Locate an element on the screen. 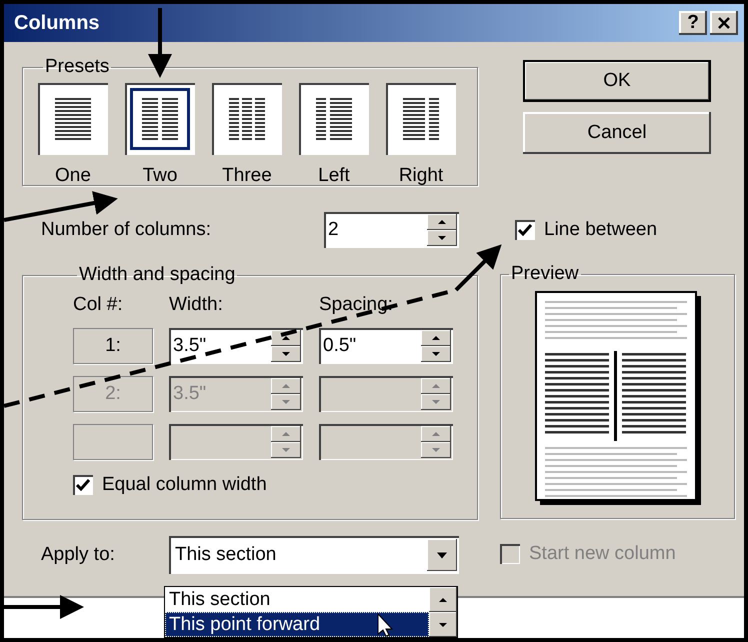 The width and height of the screenshot is (748, 642). dropdown-option: This section is located at coordinates (297, 599).